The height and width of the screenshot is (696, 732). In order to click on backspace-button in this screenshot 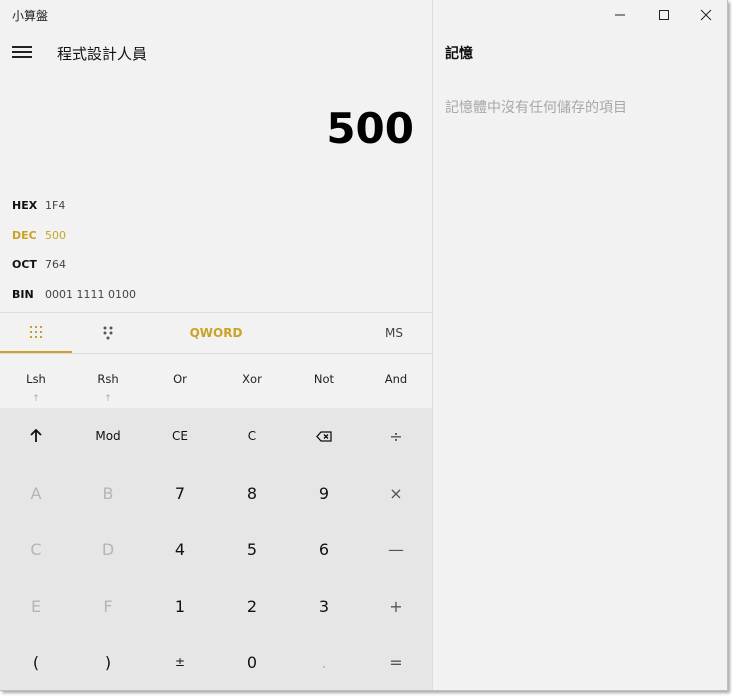, I will do `click(324, 436)`.